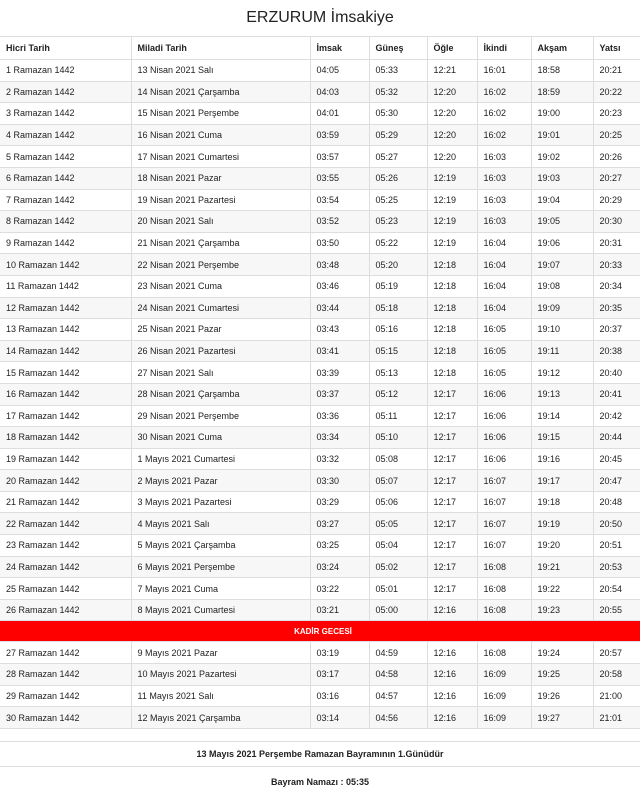  What do you see at coordinates (562, 696) in the screenshot?
I see `cell-aksam: 19:26` at bounding box center [562, 696].